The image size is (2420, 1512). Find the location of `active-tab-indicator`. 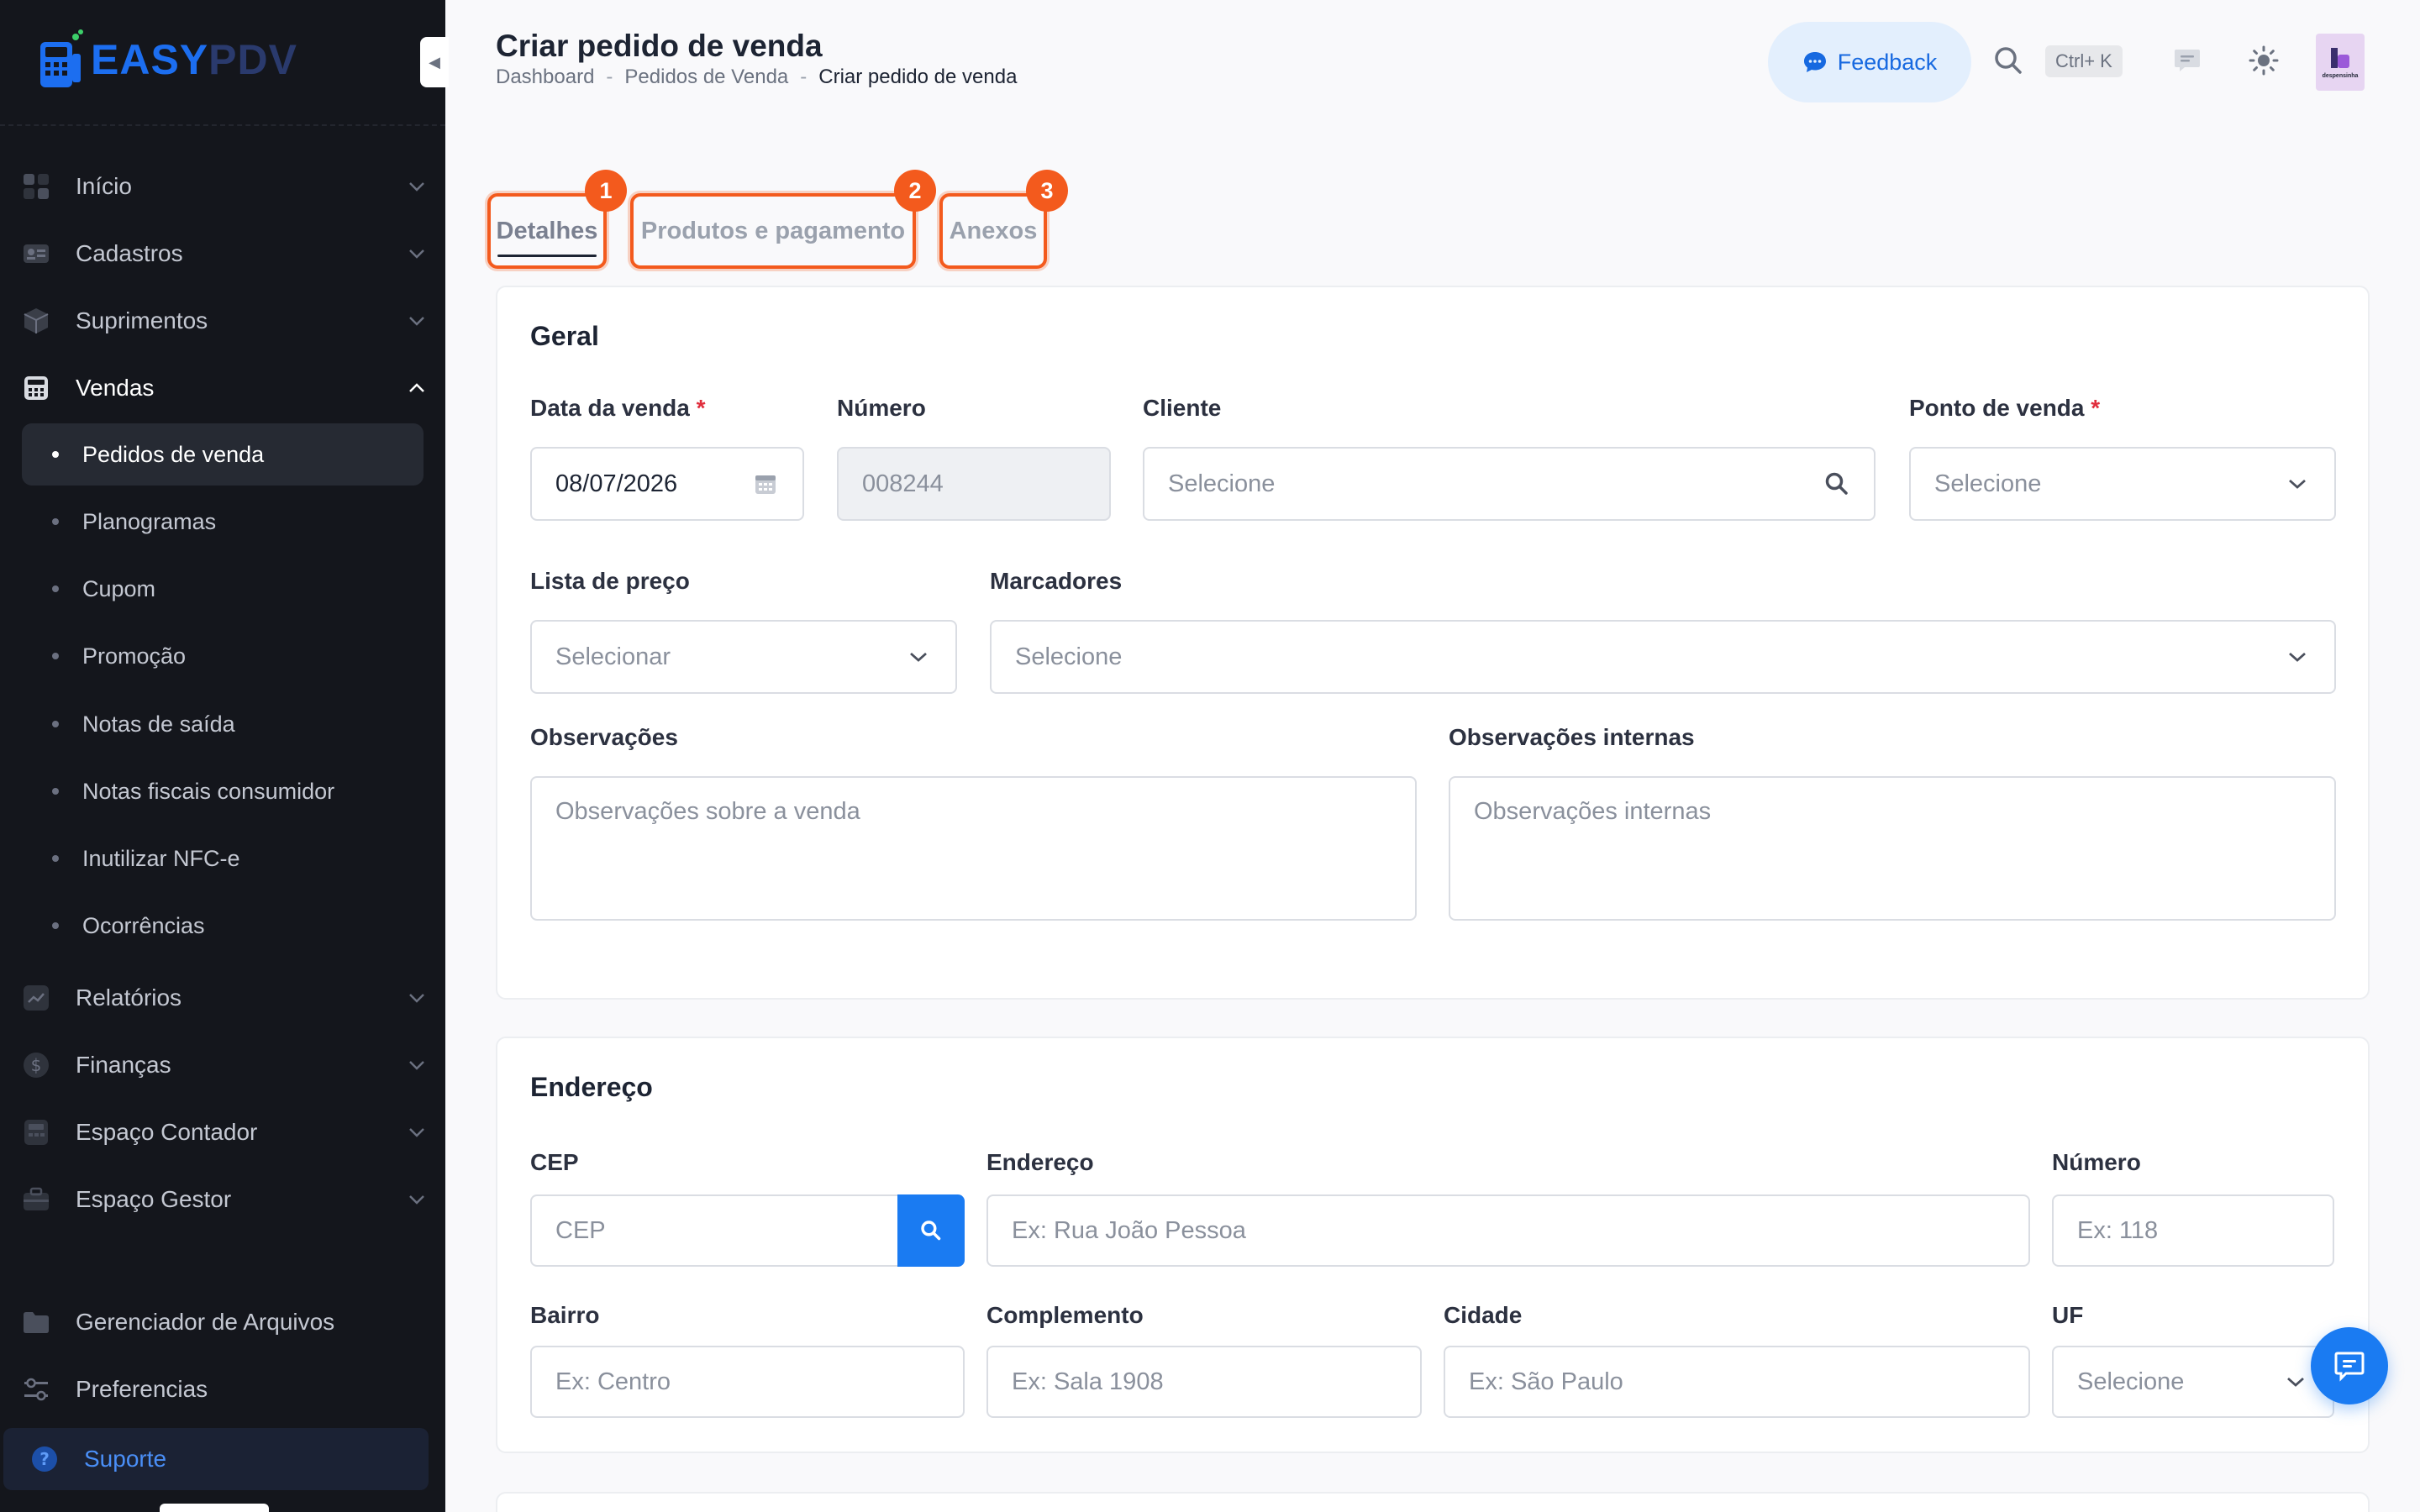

active-tab-indicator is located at coordinates (547, 256).